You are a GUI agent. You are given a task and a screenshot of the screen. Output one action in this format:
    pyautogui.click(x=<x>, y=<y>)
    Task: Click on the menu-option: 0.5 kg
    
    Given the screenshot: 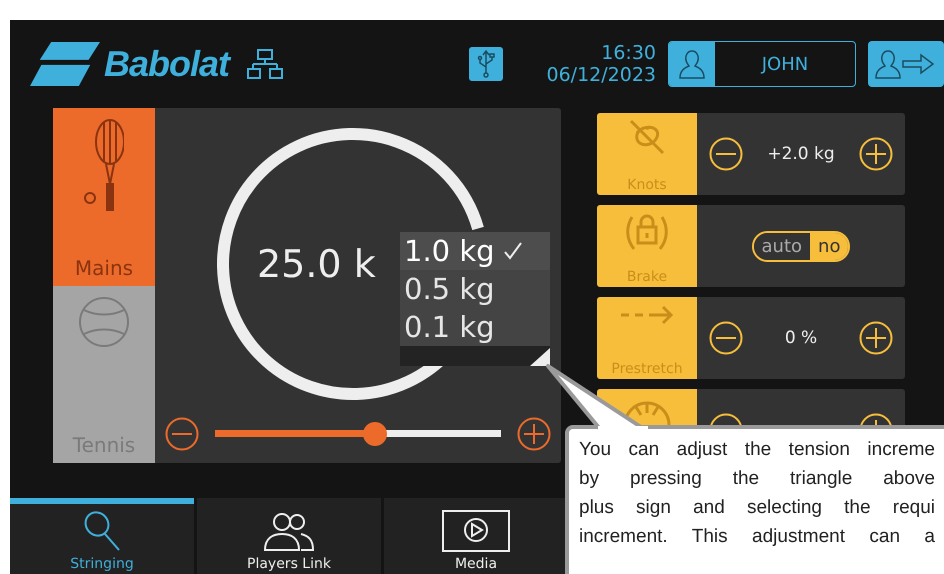 What is the action you would take?
    pyautogui.click(x=475, y=289)
    